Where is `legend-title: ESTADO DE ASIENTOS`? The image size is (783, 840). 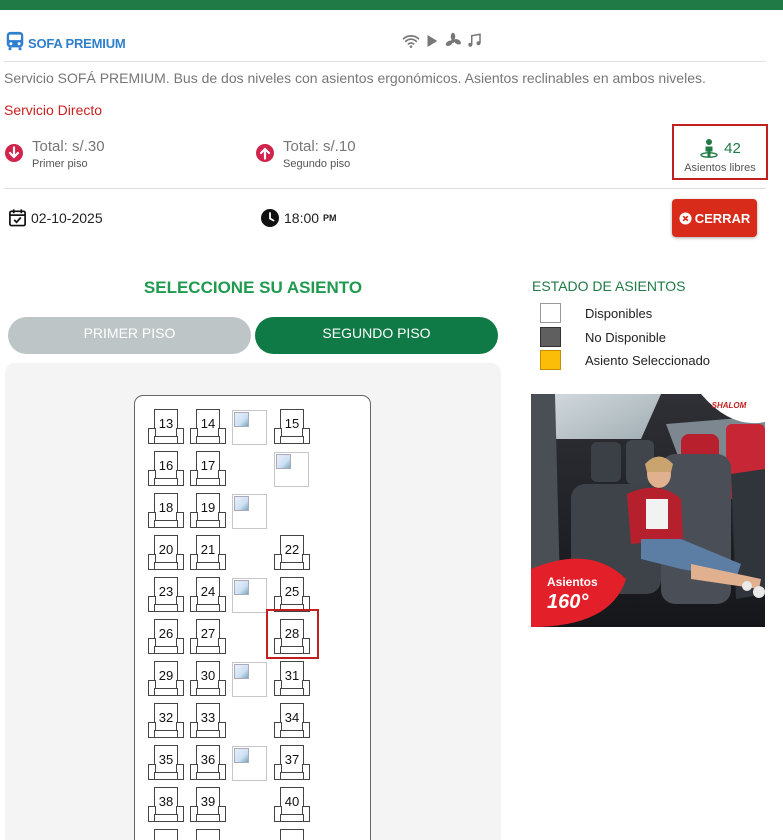
legend-title: ESTADO DE ASIENTOS is located at coordinates (609, 286).